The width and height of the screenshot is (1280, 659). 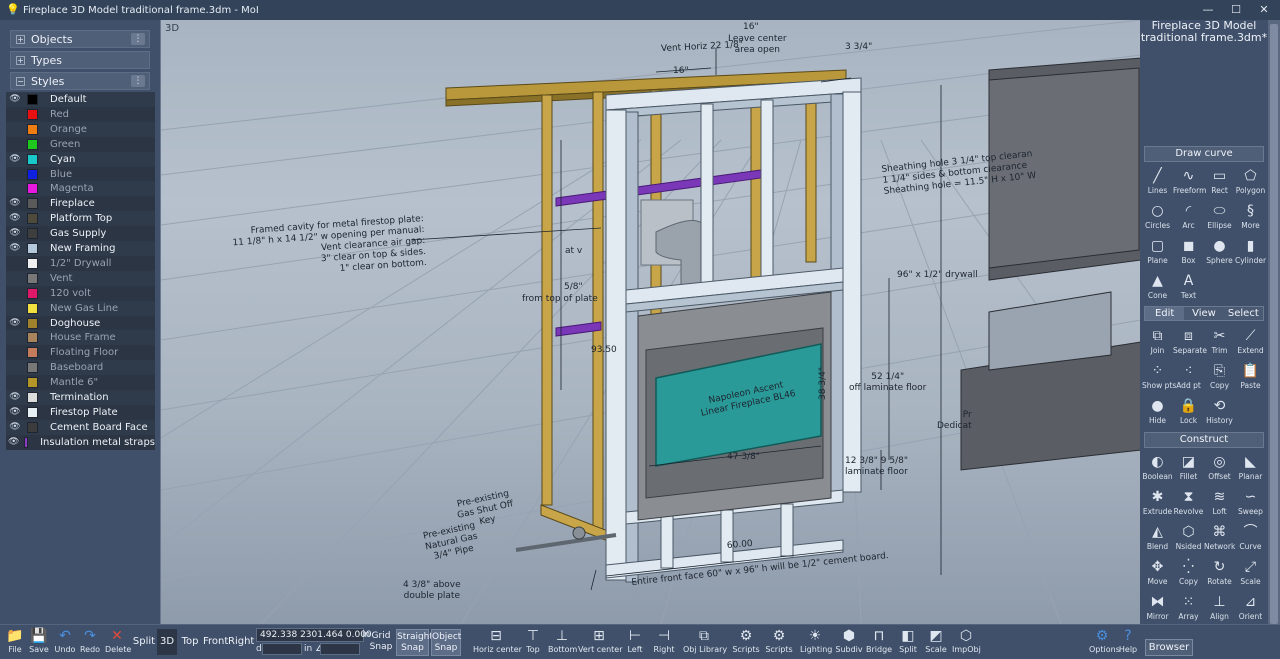 What do you see at coordinates (1188, 376) in the screenshot?
I see `tool-add-pt: ⁖ Add pt` at bounding box center [1188, 376].